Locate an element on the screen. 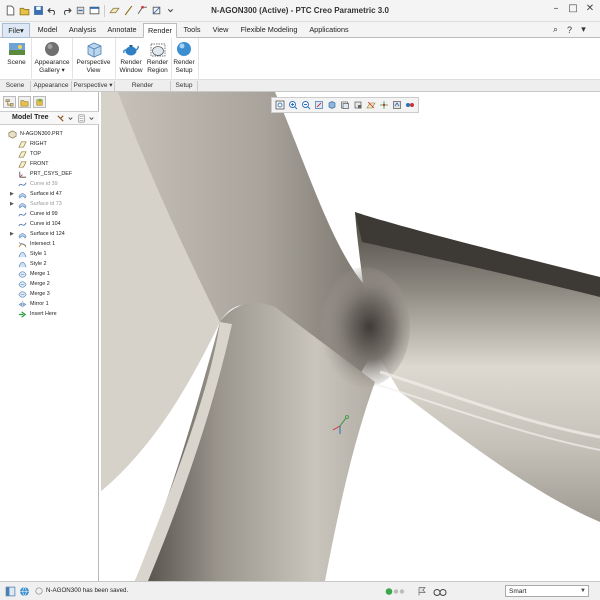  tree-node: Insert Here is located at coordinates (37, 314).